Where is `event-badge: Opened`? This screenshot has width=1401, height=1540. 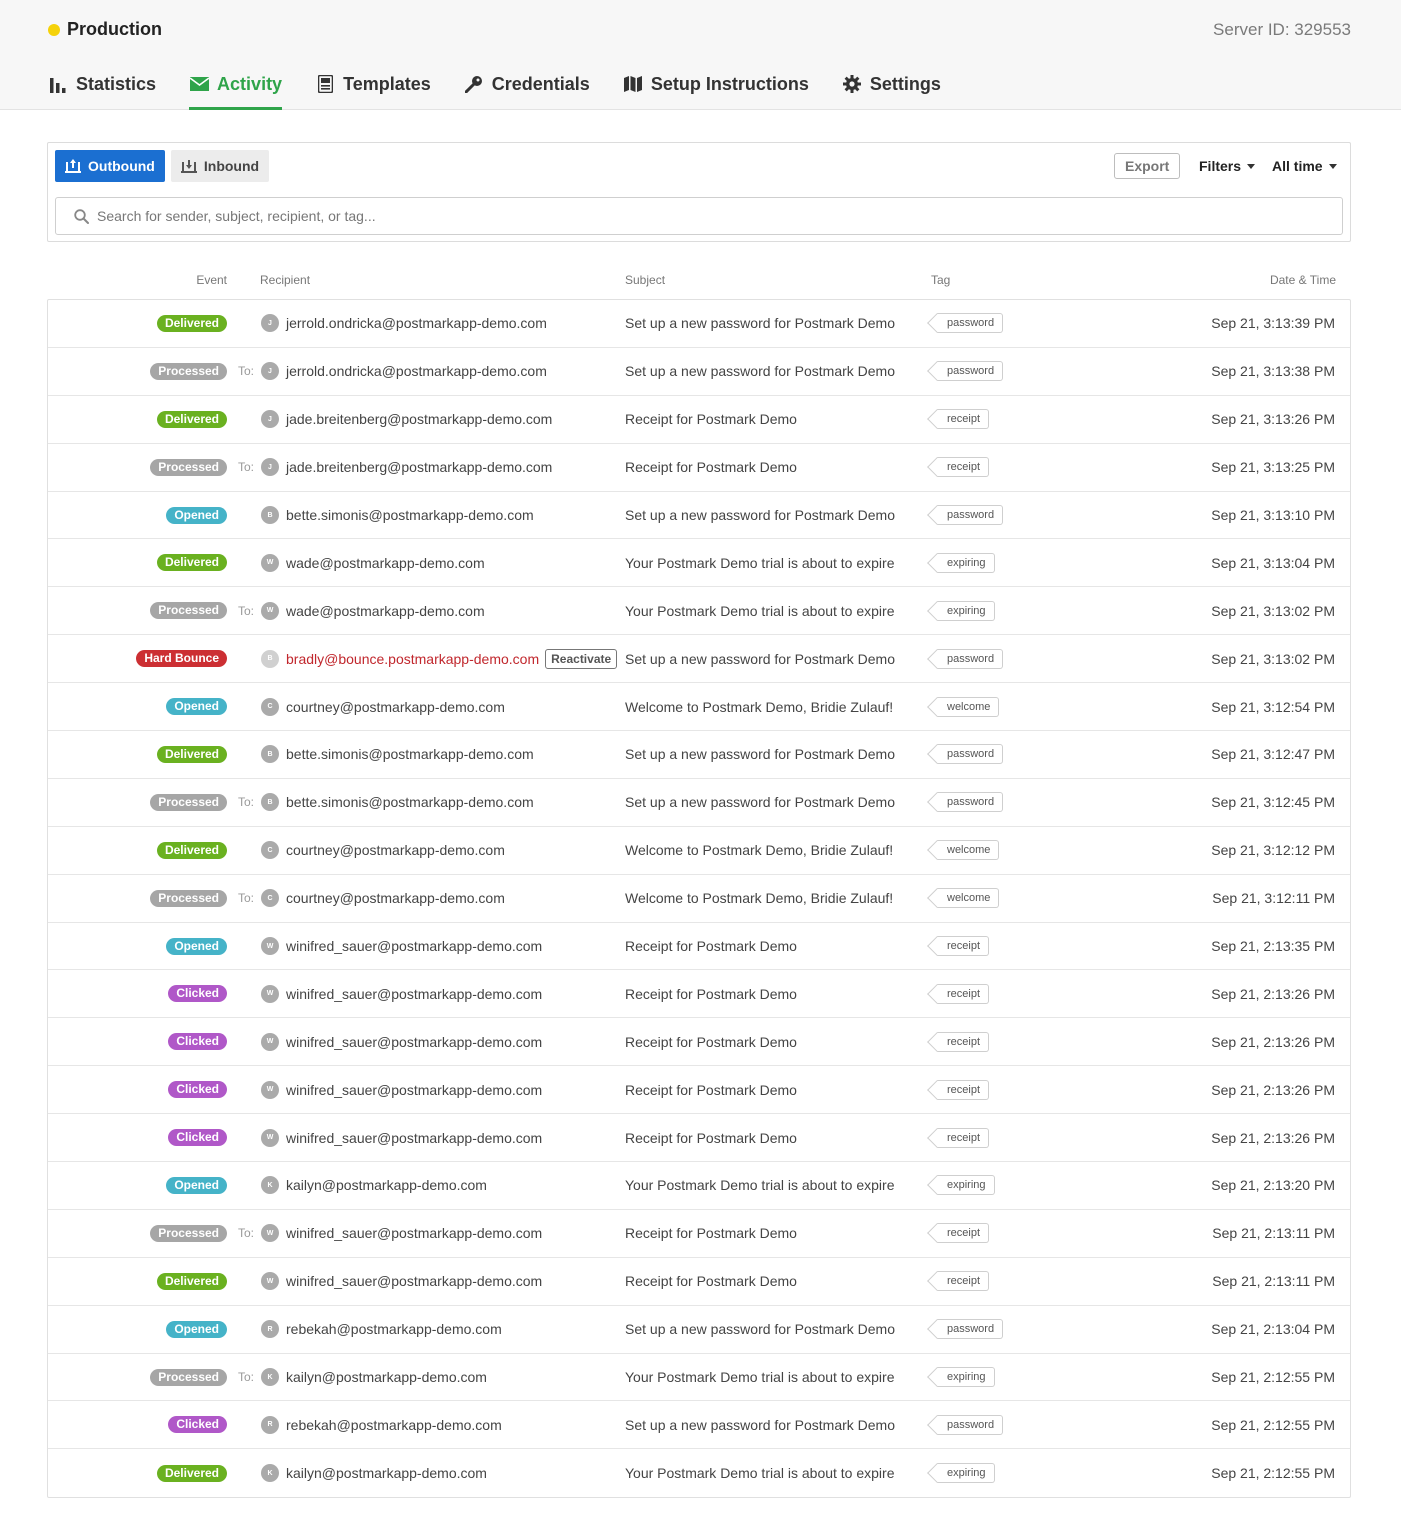
event-badge: Opened is located at coordinates (196, 946).